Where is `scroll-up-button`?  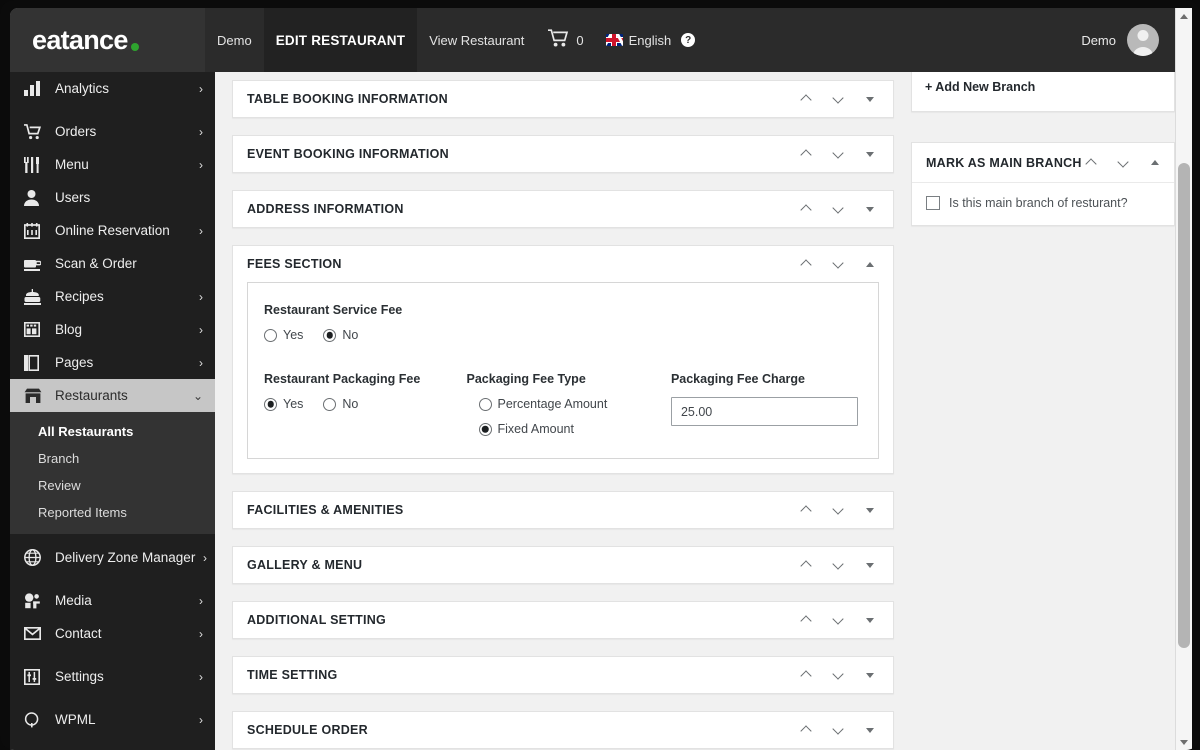 scroll-up-button is located at coordinates (1184, 16).